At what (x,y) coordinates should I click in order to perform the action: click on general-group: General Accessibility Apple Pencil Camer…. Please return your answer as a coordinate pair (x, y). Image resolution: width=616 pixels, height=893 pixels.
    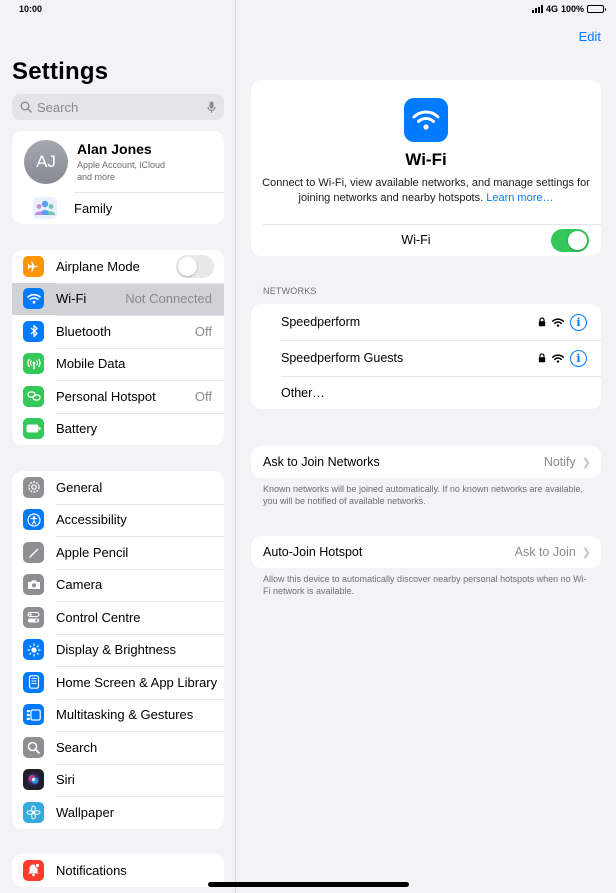
    Looking at the image, I should click on (118, 650).